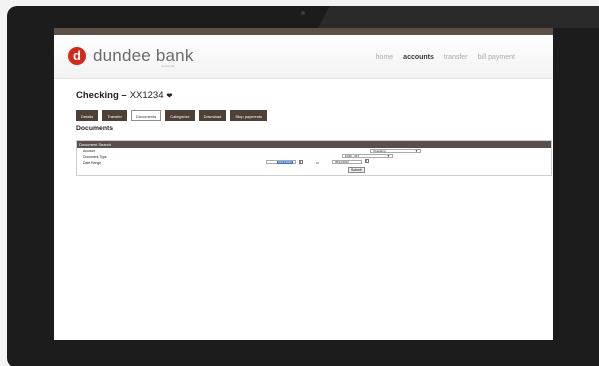 The image size is (599, 366). What do you see at coordinates (395, 151) in the screenshot?
I see `account-select: Checking ▼` at bounding box center [395, 151].